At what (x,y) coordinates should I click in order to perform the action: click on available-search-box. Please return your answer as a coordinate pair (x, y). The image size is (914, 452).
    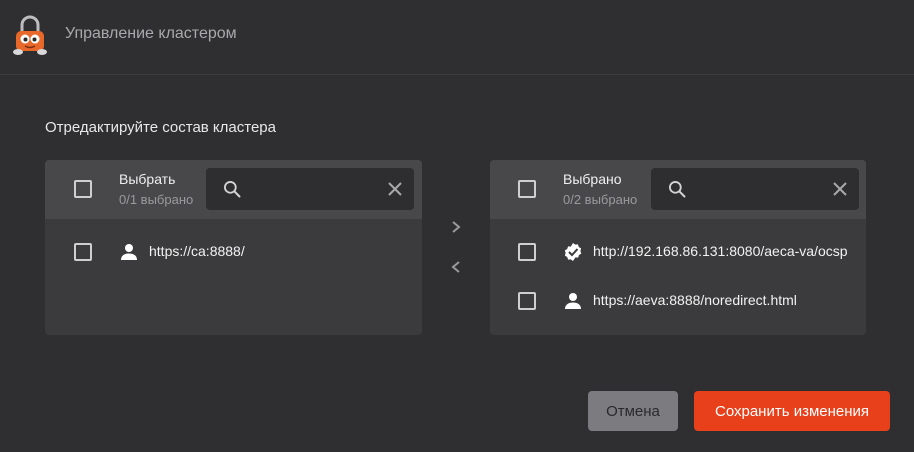
    Looking at the image, I should click on (310, 189).